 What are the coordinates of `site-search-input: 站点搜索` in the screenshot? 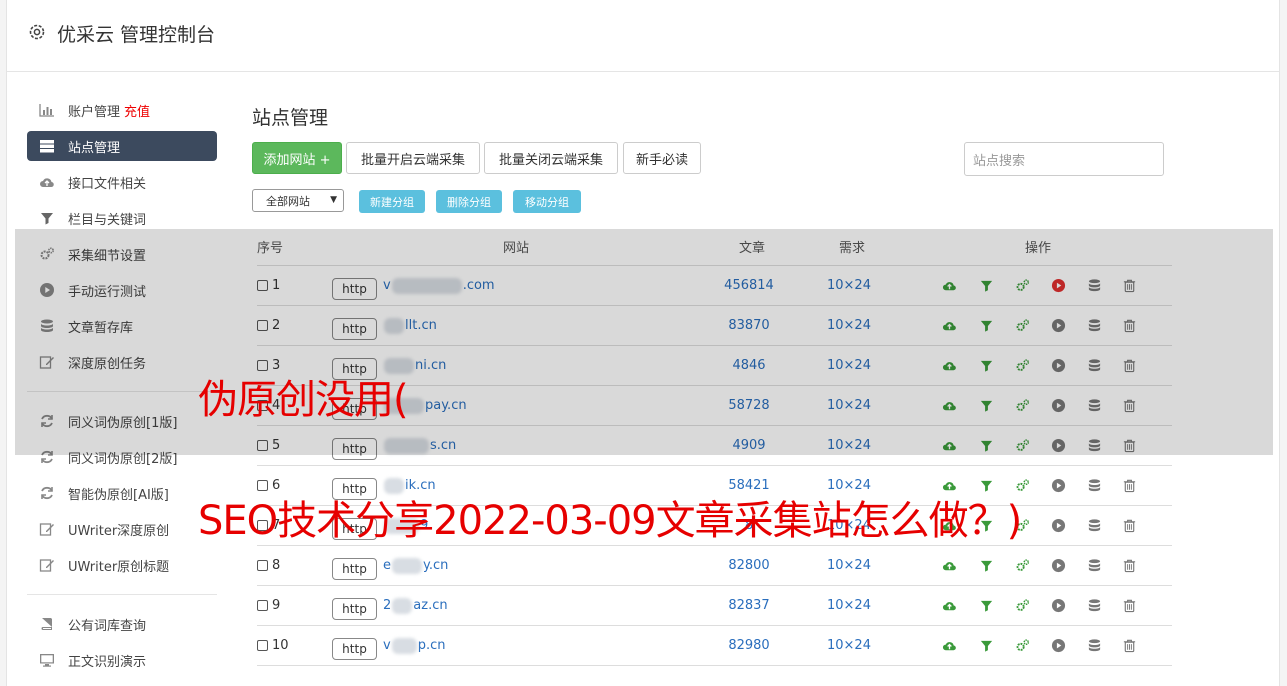 It's located at (1064, 159).